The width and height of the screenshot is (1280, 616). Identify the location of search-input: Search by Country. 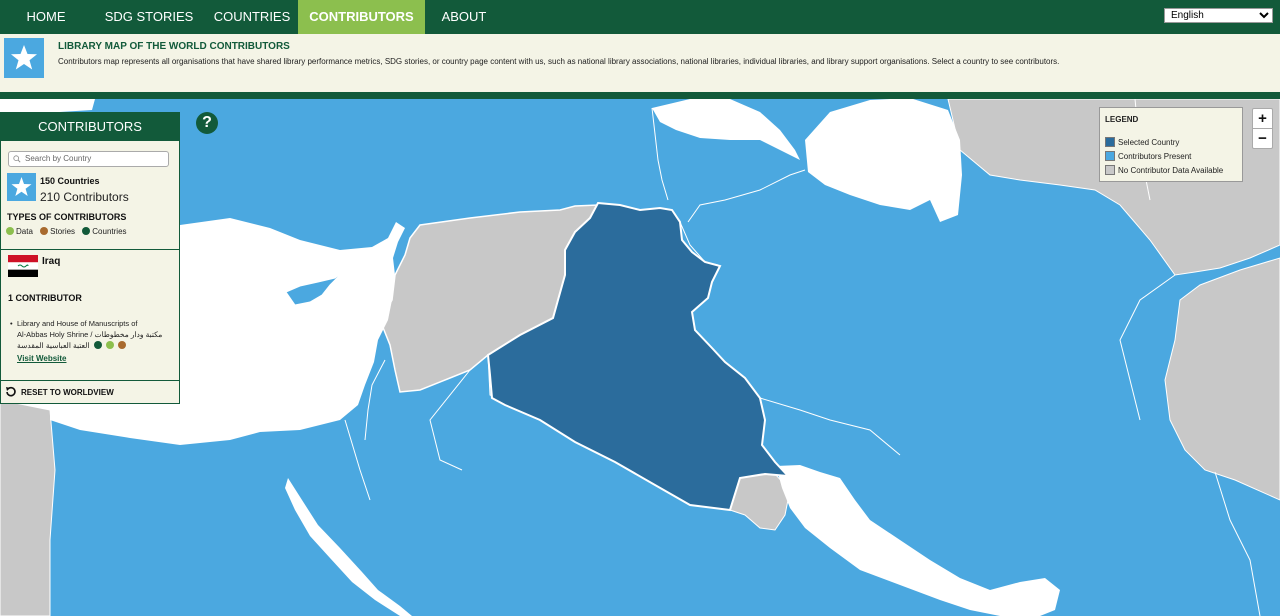
(88, 159).